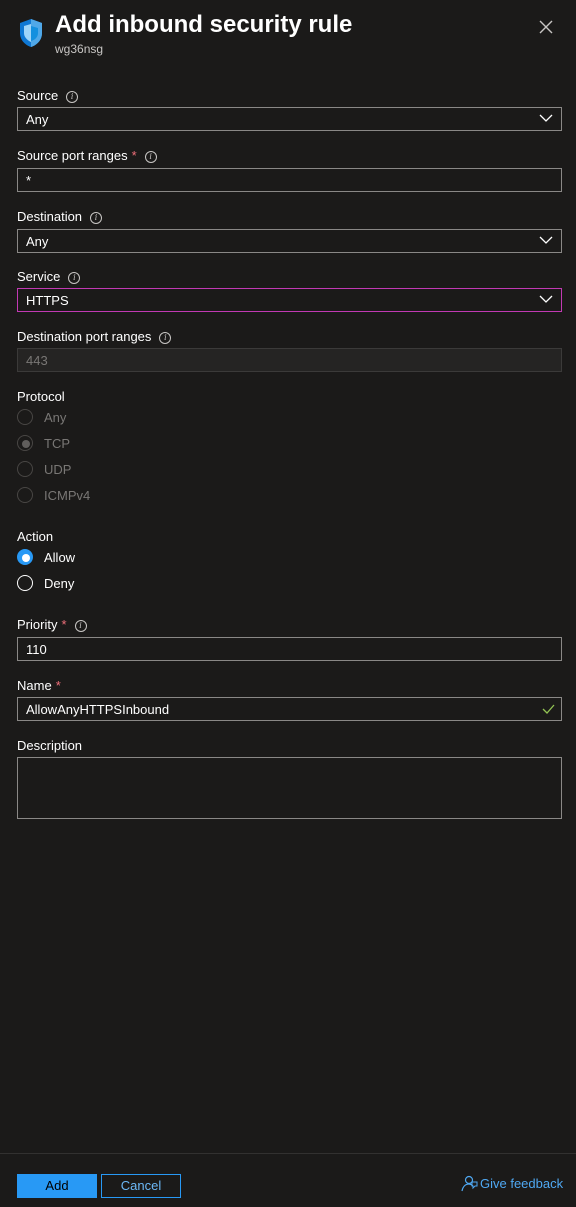 Image resolution: width=576 pixels, height=1207 pixels. What do you see at coordinates (72, 155) in the screenshot?
I see `source-port-label-text: Source port ranges` at bounding box center [72, 155].